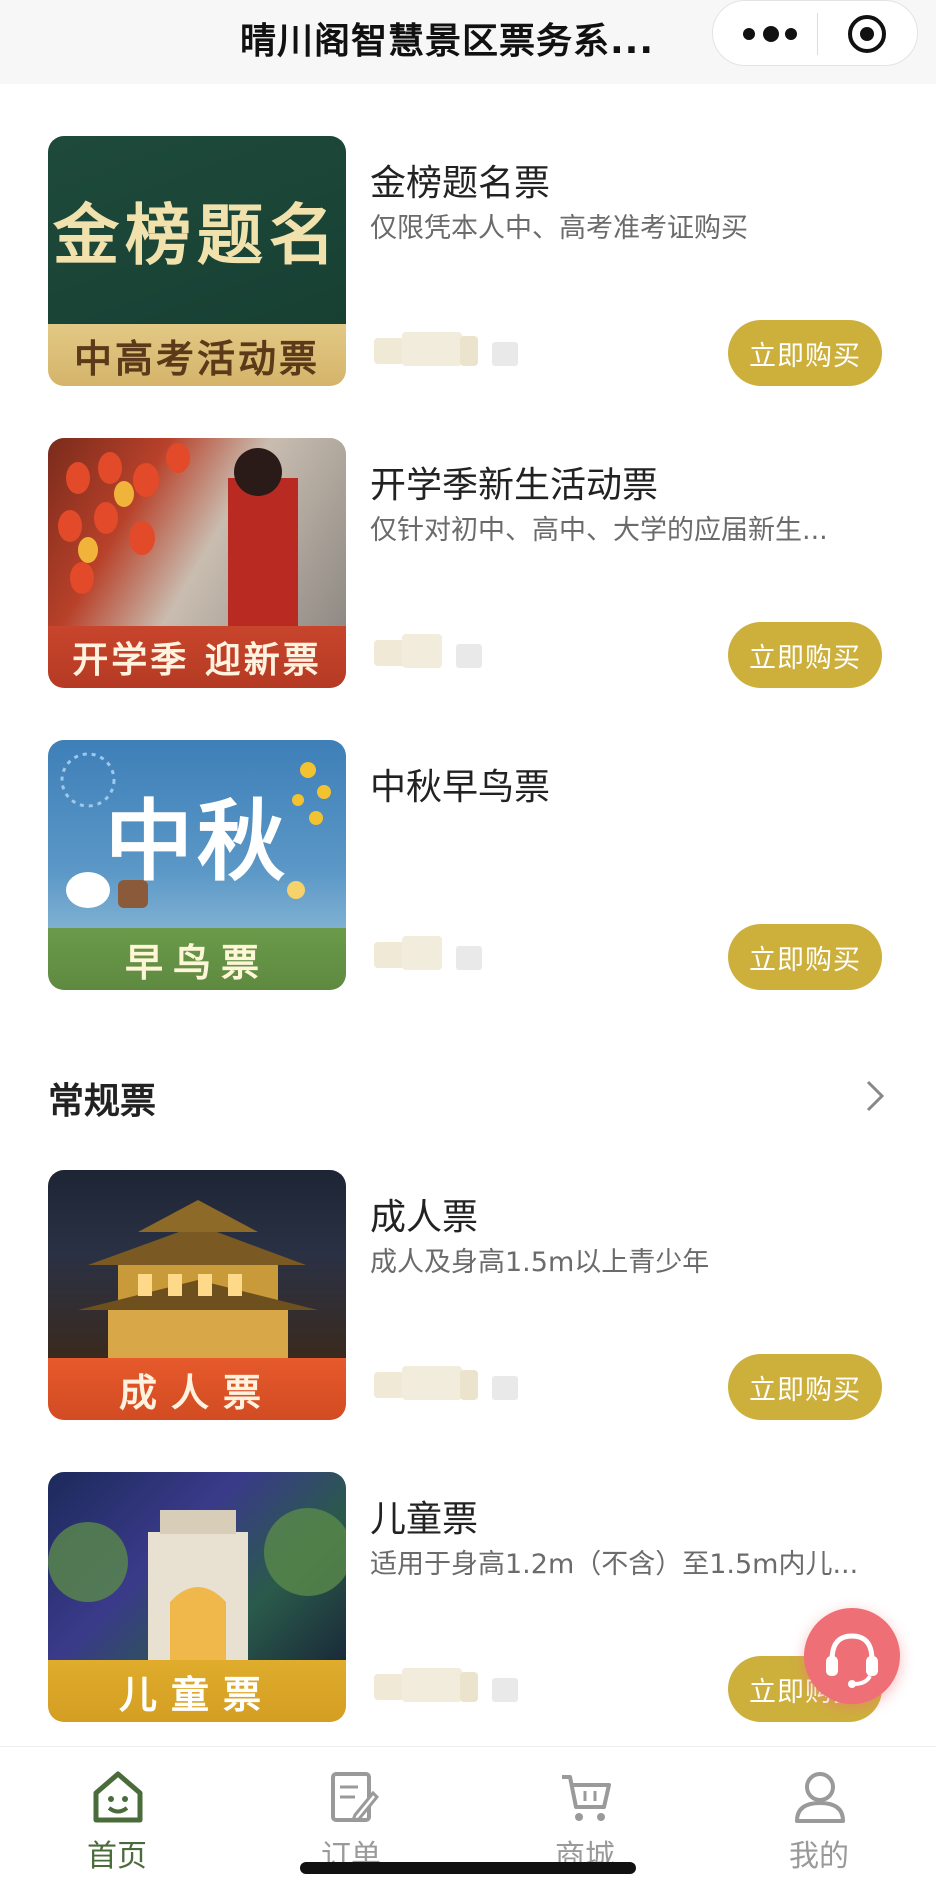  Describe the element at coordinates (874, 1096) in the screenshot. I see `chevron-right-icon` at that location.